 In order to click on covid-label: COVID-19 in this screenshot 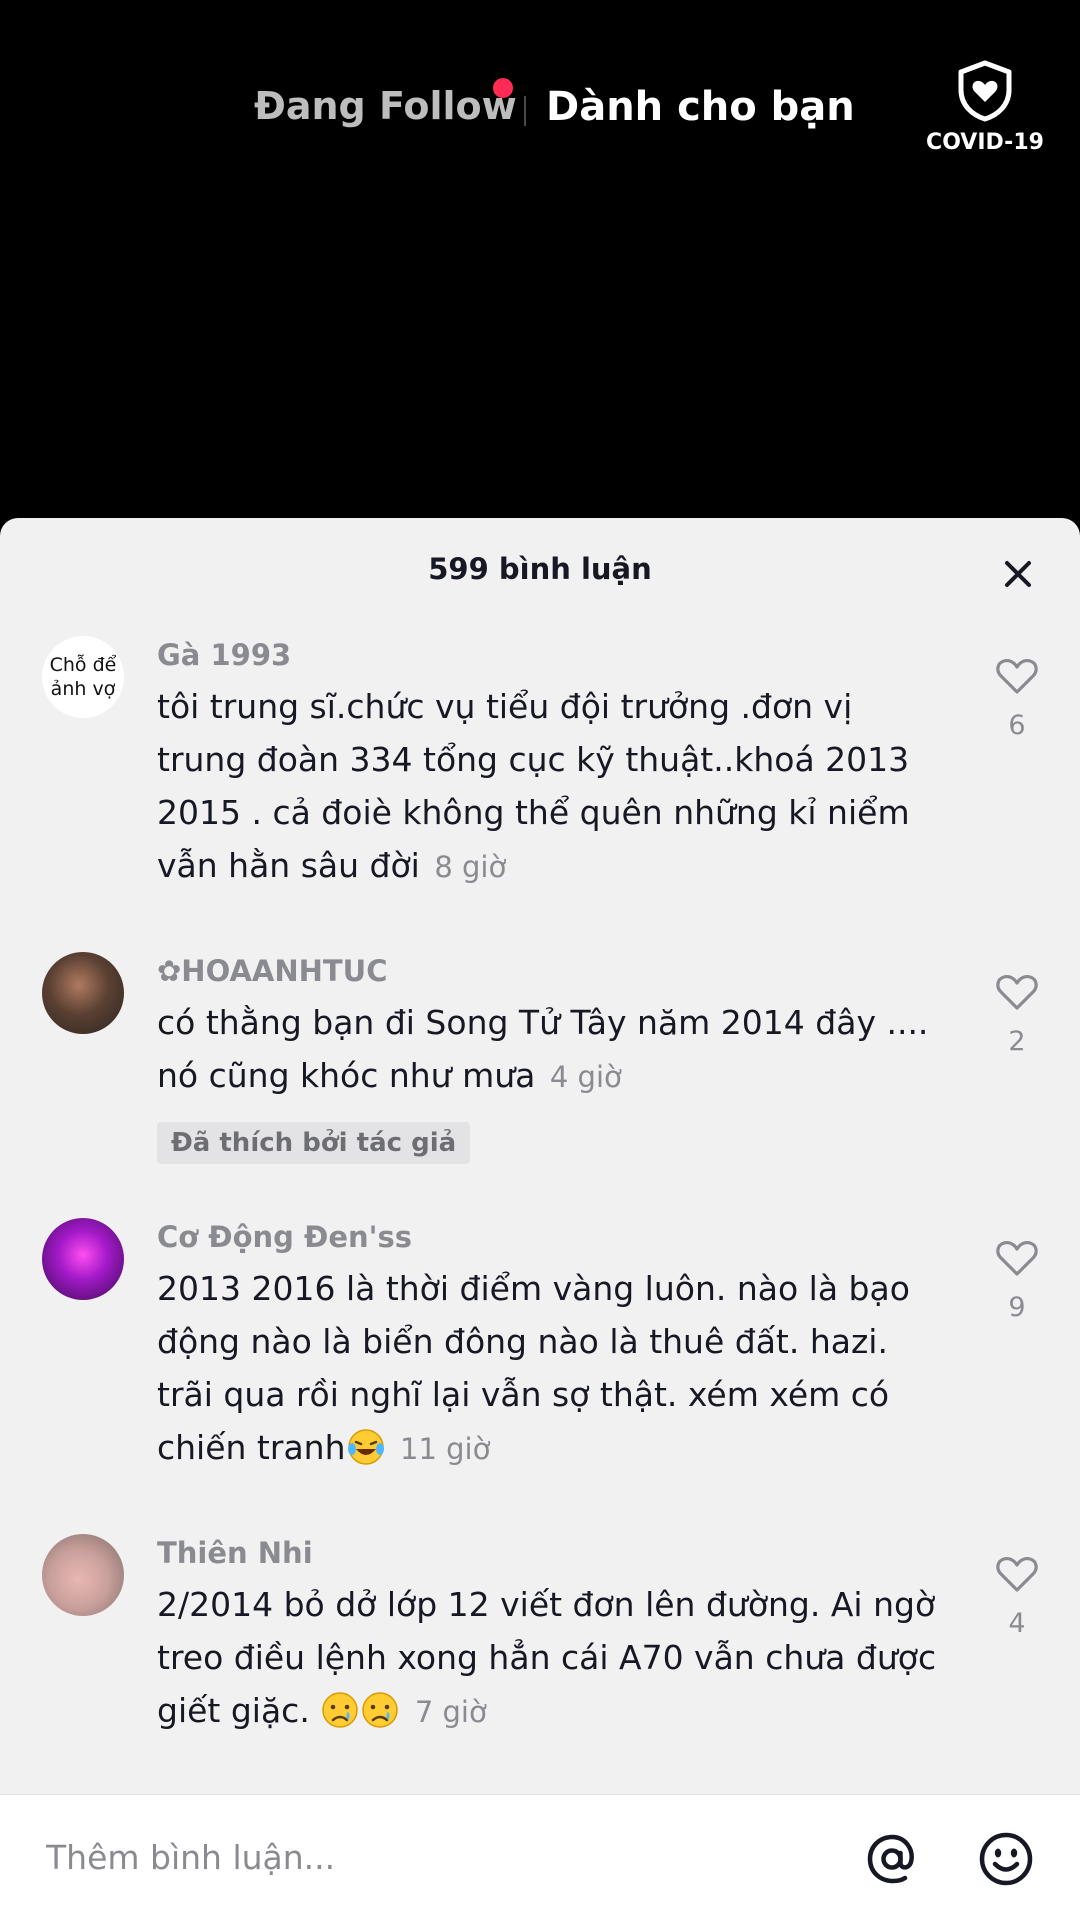, I will do `click(985, 142)`.